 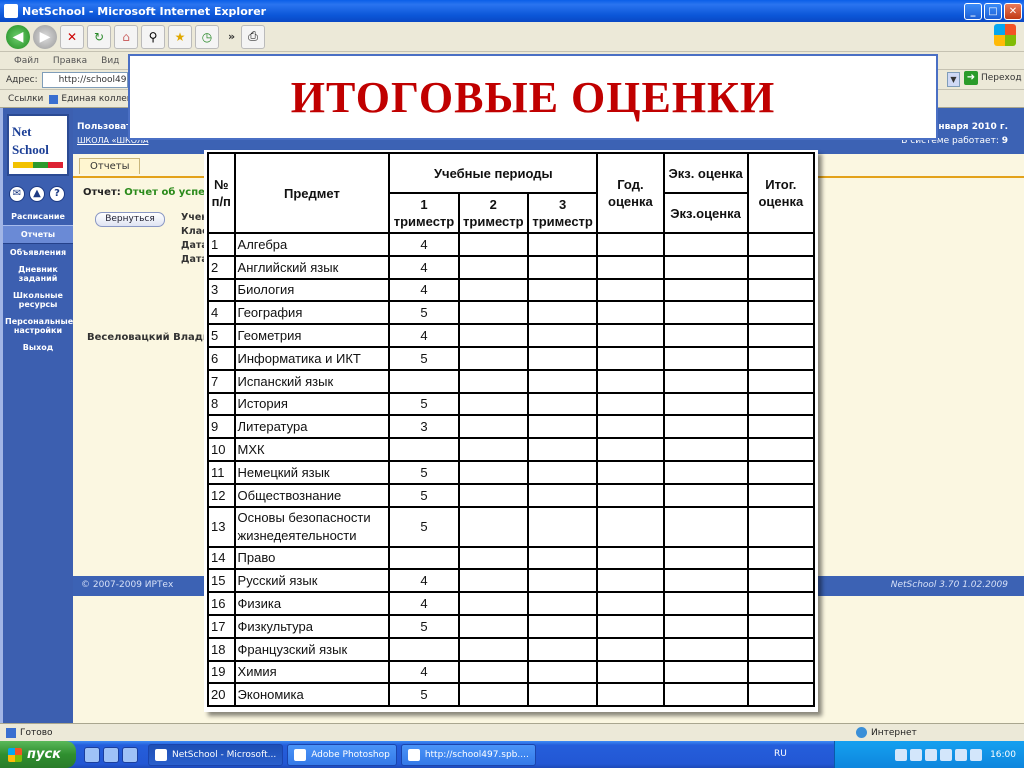 What do you see at coordinates (38, 326) in the screenshot?
I see `sidebar-item-settings: Персональные настройки` at bounding box center [38, 326].